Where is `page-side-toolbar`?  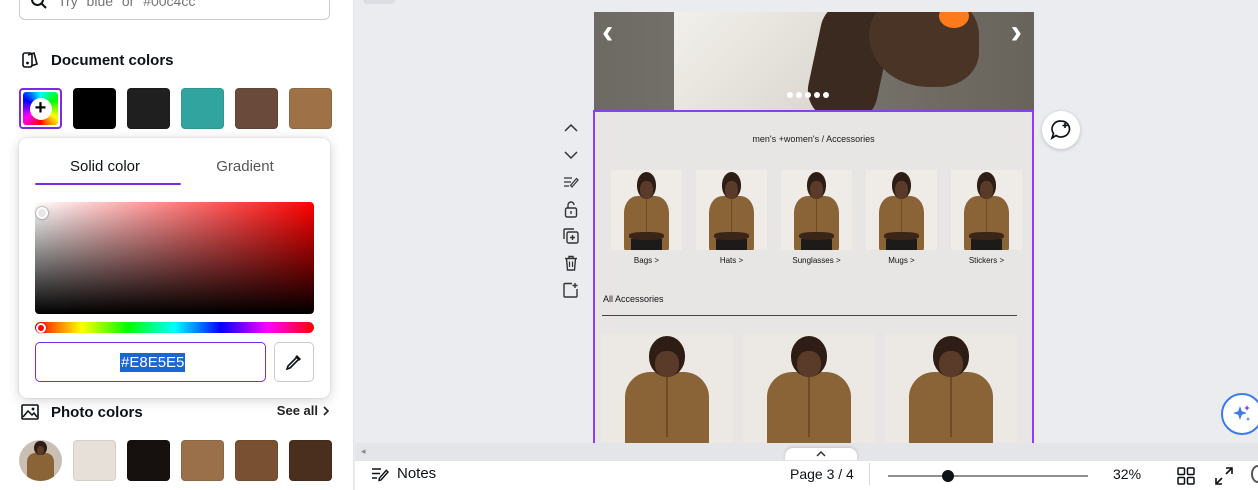
page-side-toolbar is located at coordinates (571, 208).